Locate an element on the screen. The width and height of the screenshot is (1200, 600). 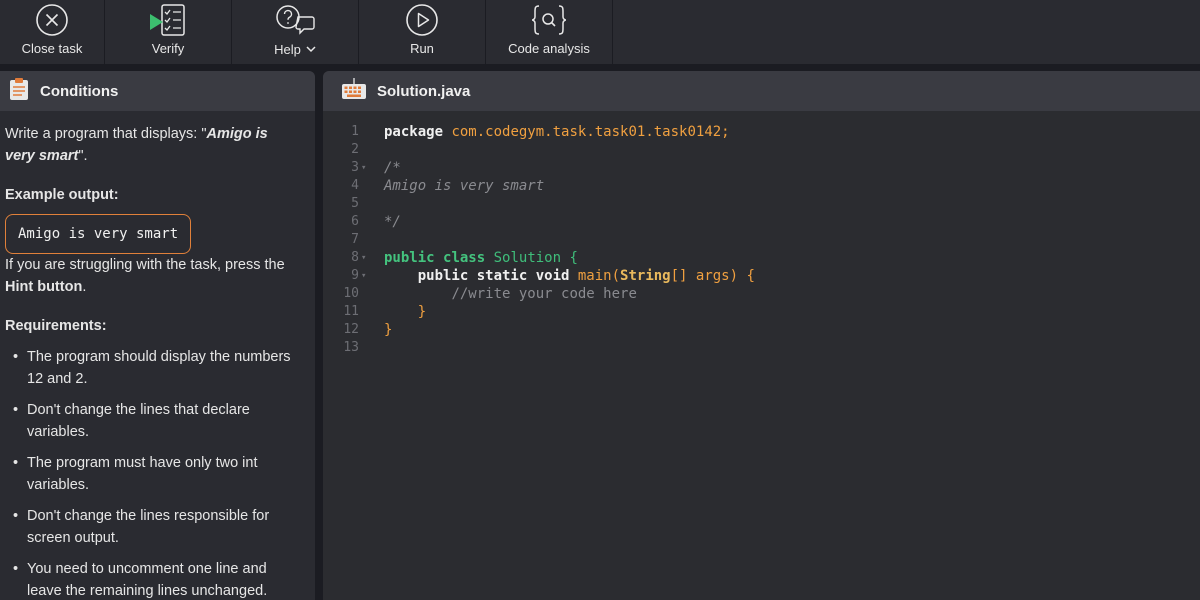
editor-filename: Solution.java is located at coordinates (424, 91).